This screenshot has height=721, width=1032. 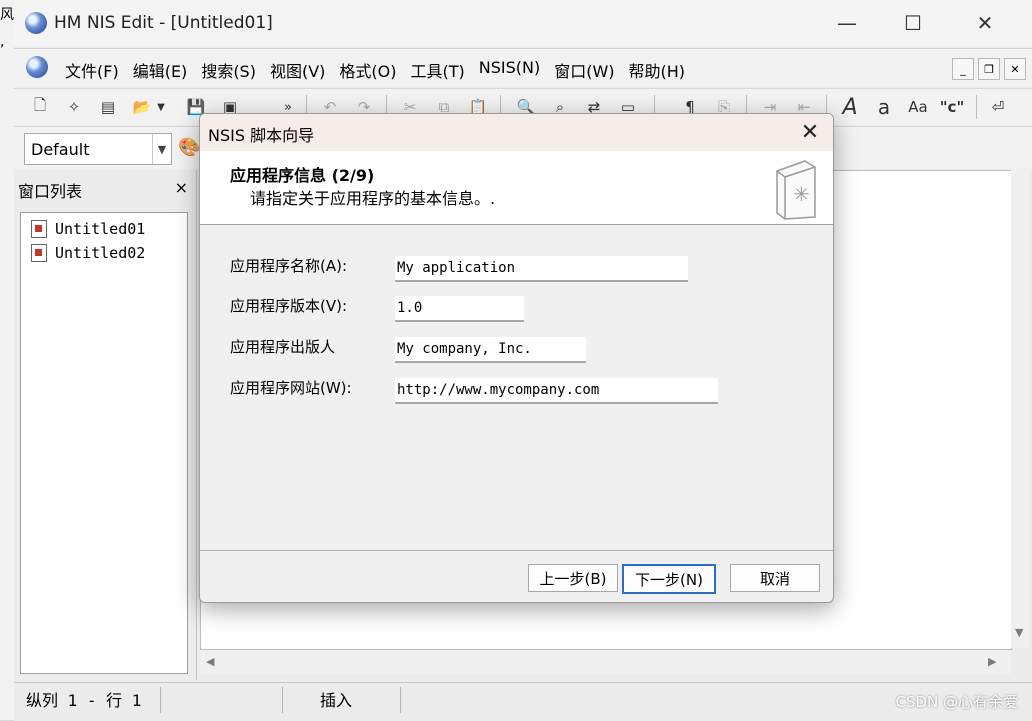 I want to click on menu-format: 格式(O), so click(x=367, y=70).